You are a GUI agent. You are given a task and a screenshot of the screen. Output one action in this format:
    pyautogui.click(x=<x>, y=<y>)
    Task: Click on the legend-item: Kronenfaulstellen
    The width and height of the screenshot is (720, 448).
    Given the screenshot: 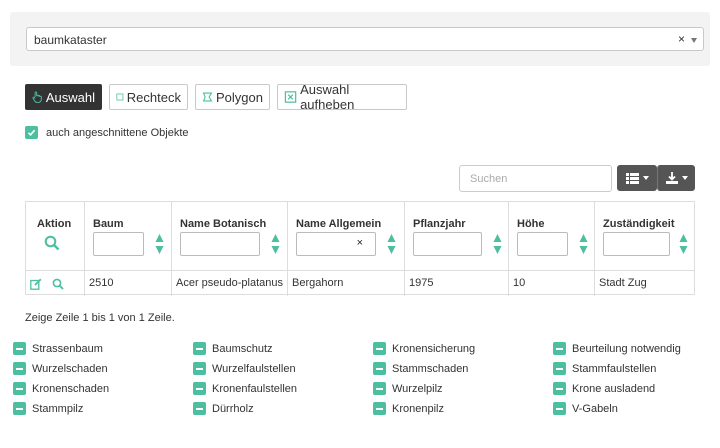 What is the action you would take?
    pyautogui.click(x=245, y=388)
    